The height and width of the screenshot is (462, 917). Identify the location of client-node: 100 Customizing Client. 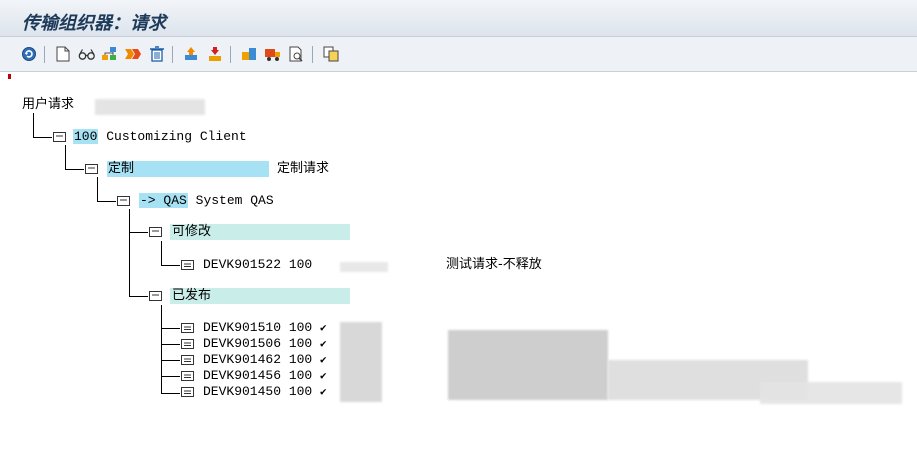
(160, 137).